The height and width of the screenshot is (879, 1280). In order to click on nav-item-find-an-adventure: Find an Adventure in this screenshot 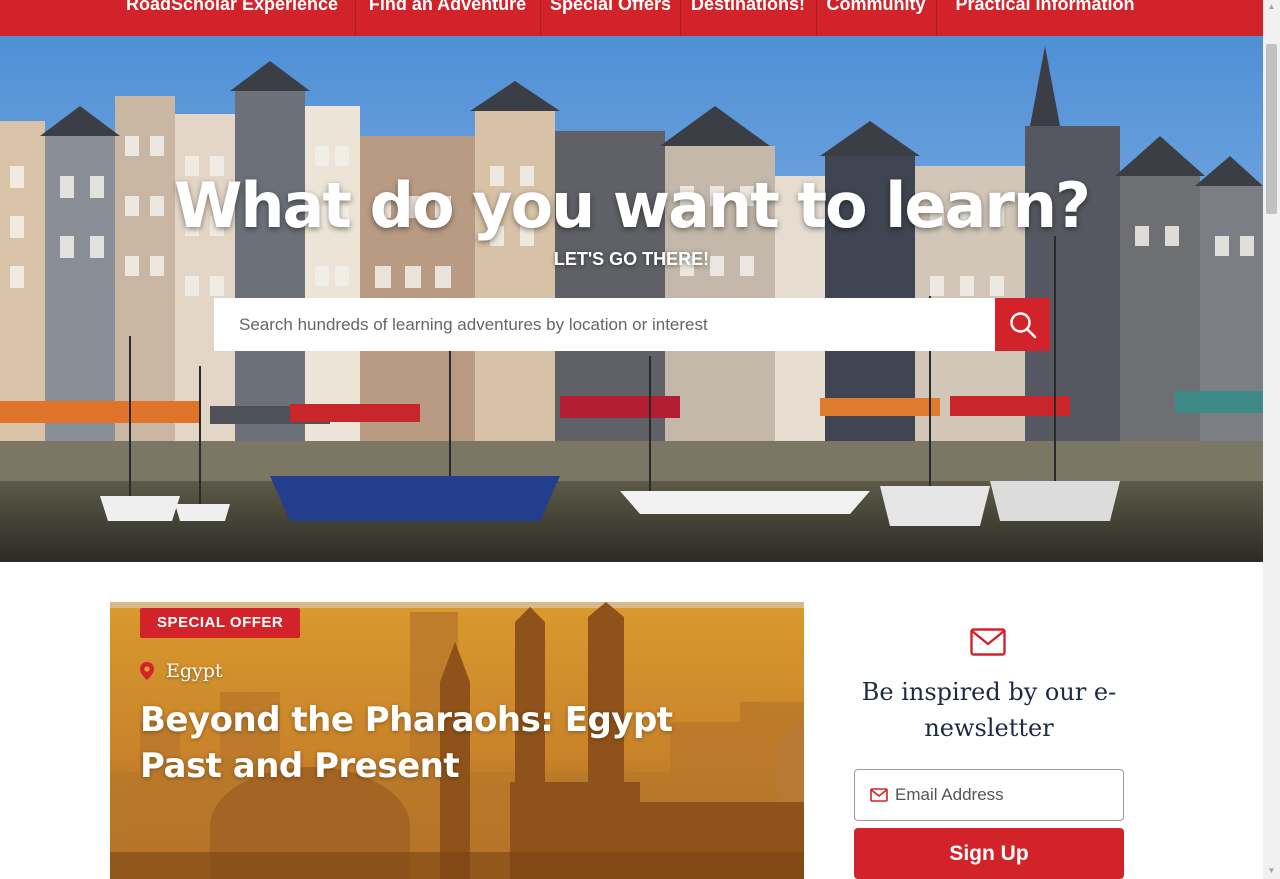, I will do `click(447, 18)`.